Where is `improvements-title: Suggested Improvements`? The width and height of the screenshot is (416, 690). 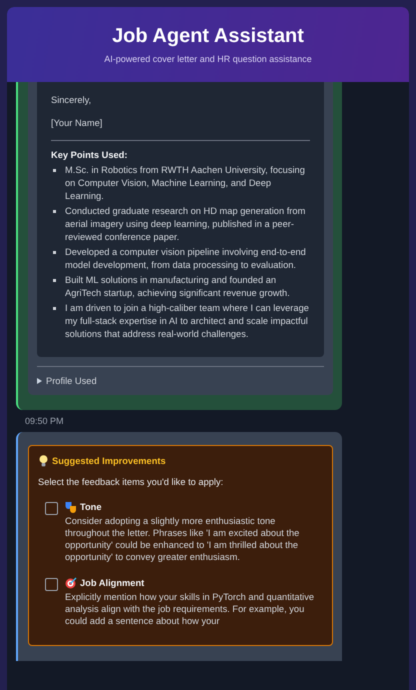
improvements-title: Suggested Improvements is located at coordinates (109, 461).